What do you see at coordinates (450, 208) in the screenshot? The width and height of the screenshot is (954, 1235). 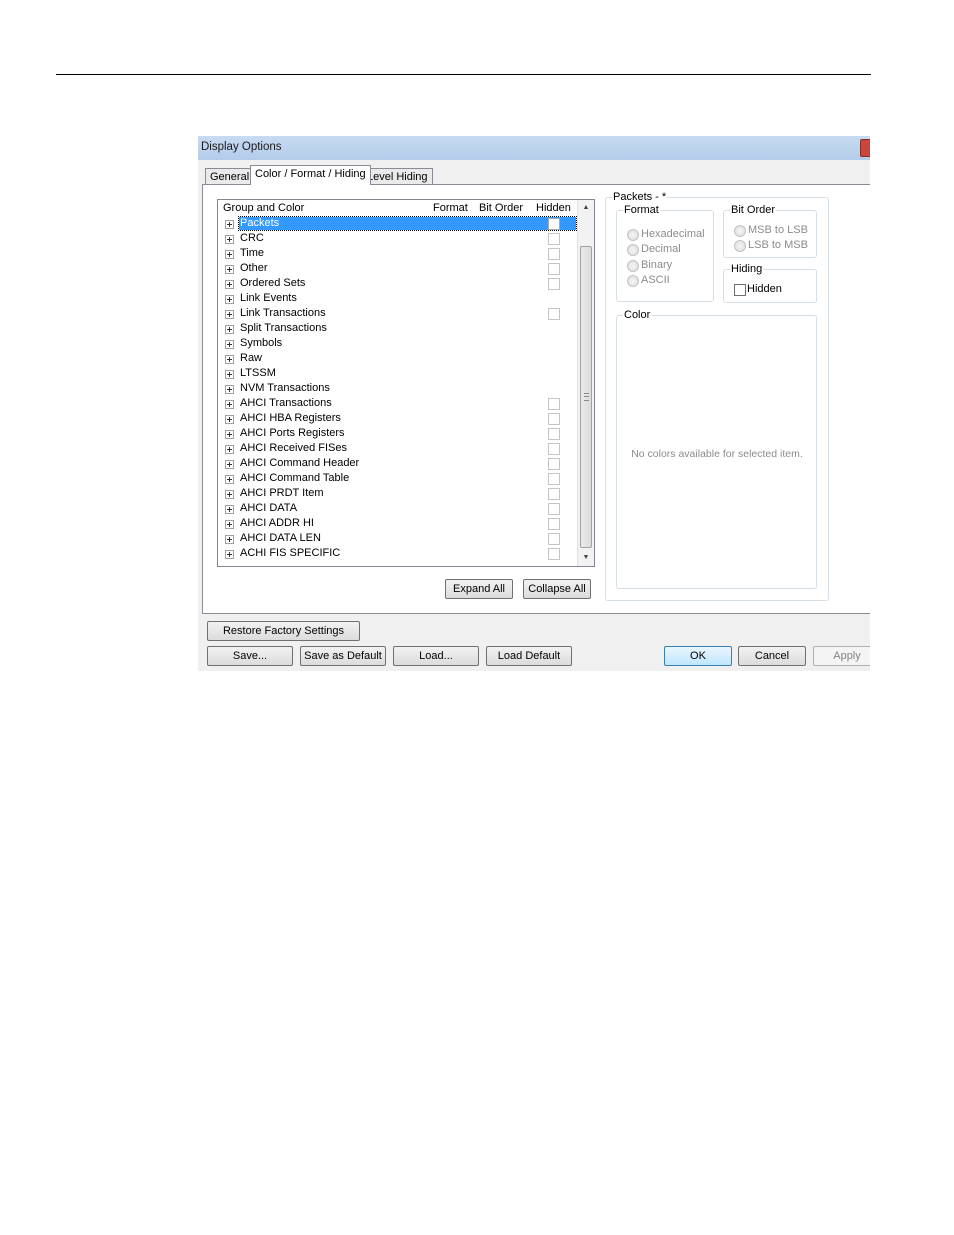 I see `column-header-format: Format` at bounding box center [450, 208].